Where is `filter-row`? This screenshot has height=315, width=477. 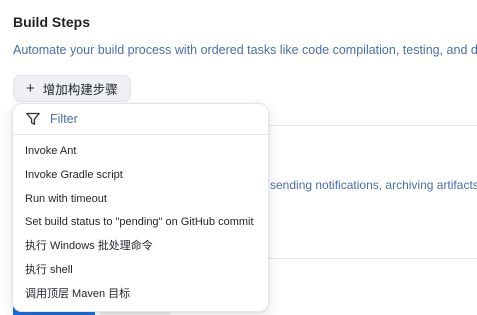 filter-row is located at coordinates (140, 119).